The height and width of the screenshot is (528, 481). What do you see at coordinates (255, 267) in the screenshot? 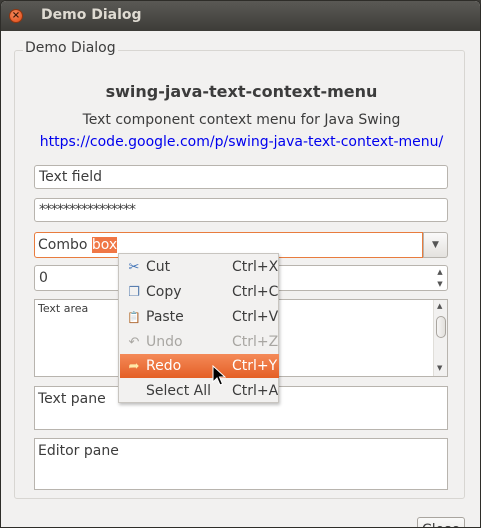
I see `menu-item-shortcut: Ctrl+X` at bounding box center [255, 267].